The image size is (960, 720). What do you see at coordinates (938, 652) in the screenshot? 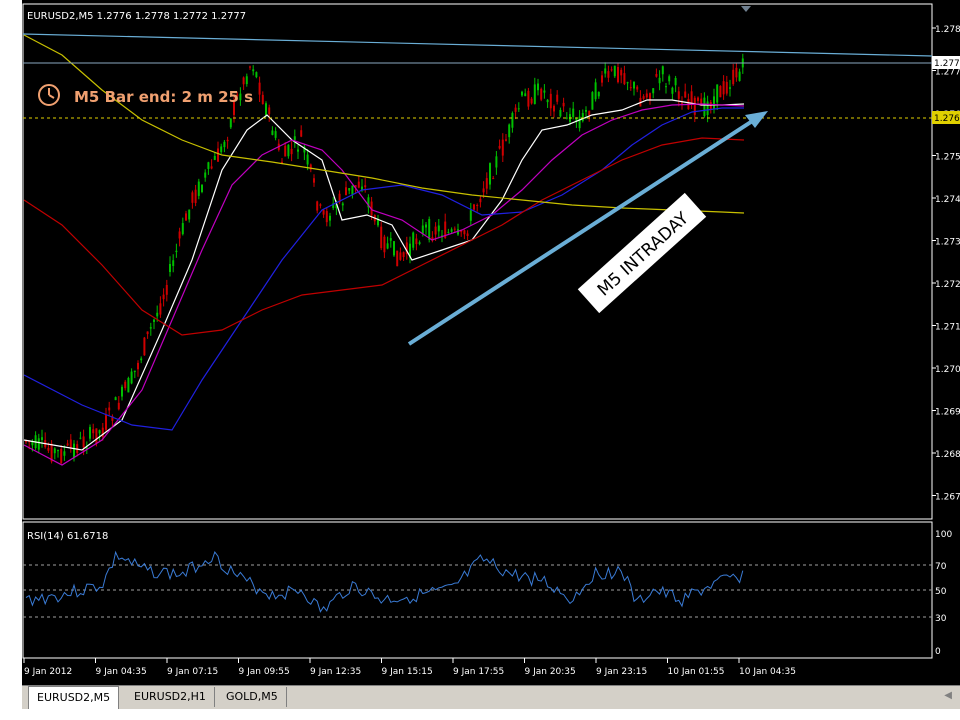
I see `rsi-tick-label: 0` at bounding box center [938, 652].